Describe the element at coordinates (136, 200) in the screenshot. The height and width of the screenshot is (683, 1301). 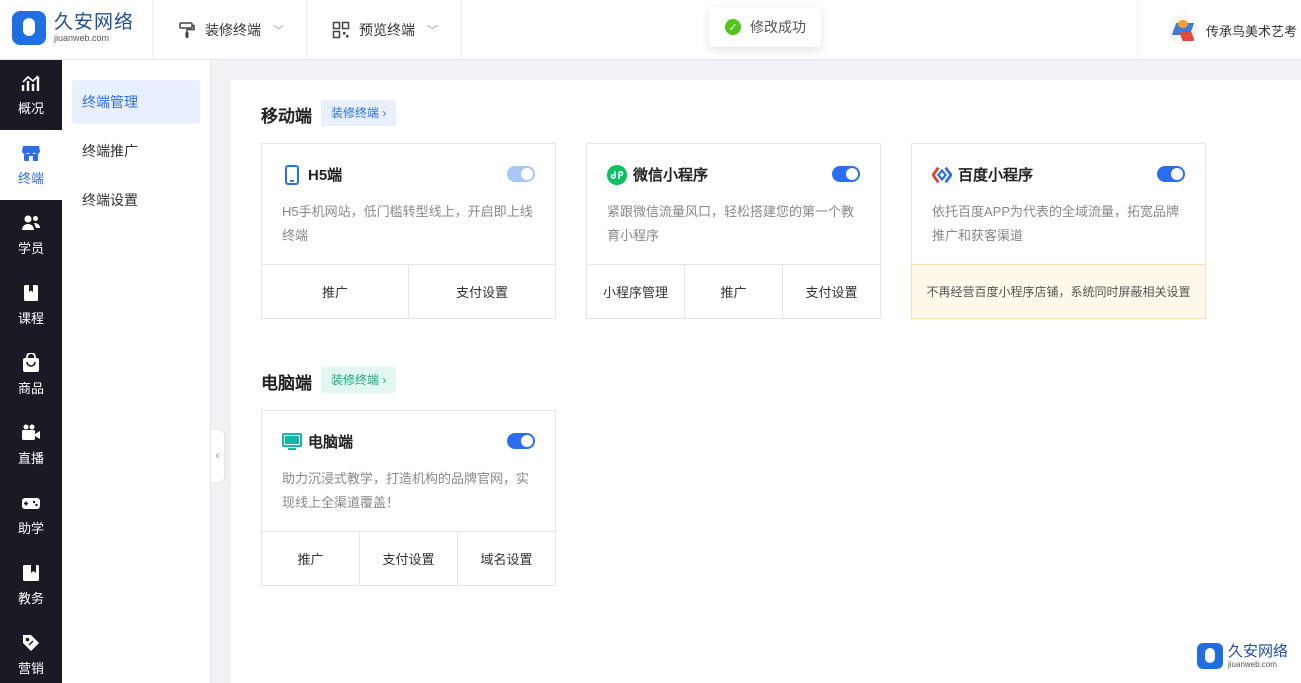
I see `submenu-terminal-settings: 终端设置` at that location.